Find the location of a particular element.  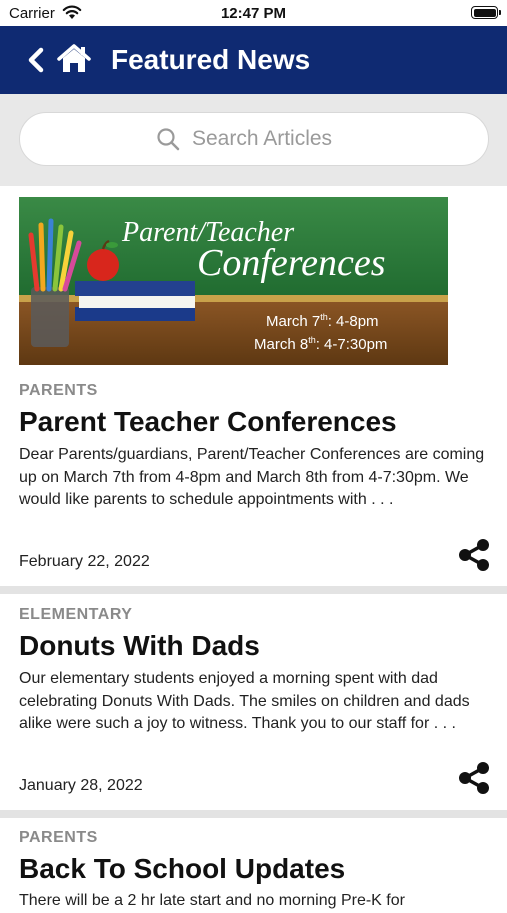

status-time: 12:47 PM is located at coordinates (253, 13).